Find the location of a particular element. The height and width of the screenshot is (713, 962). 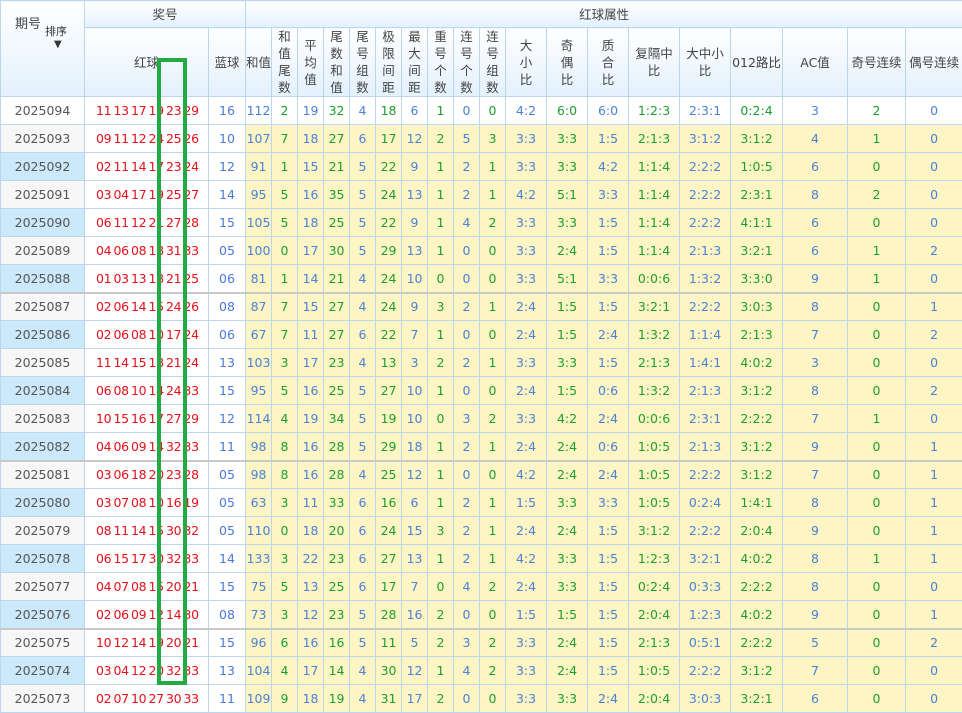

red-ball-number: 10 is located at coordinates (140, 698).